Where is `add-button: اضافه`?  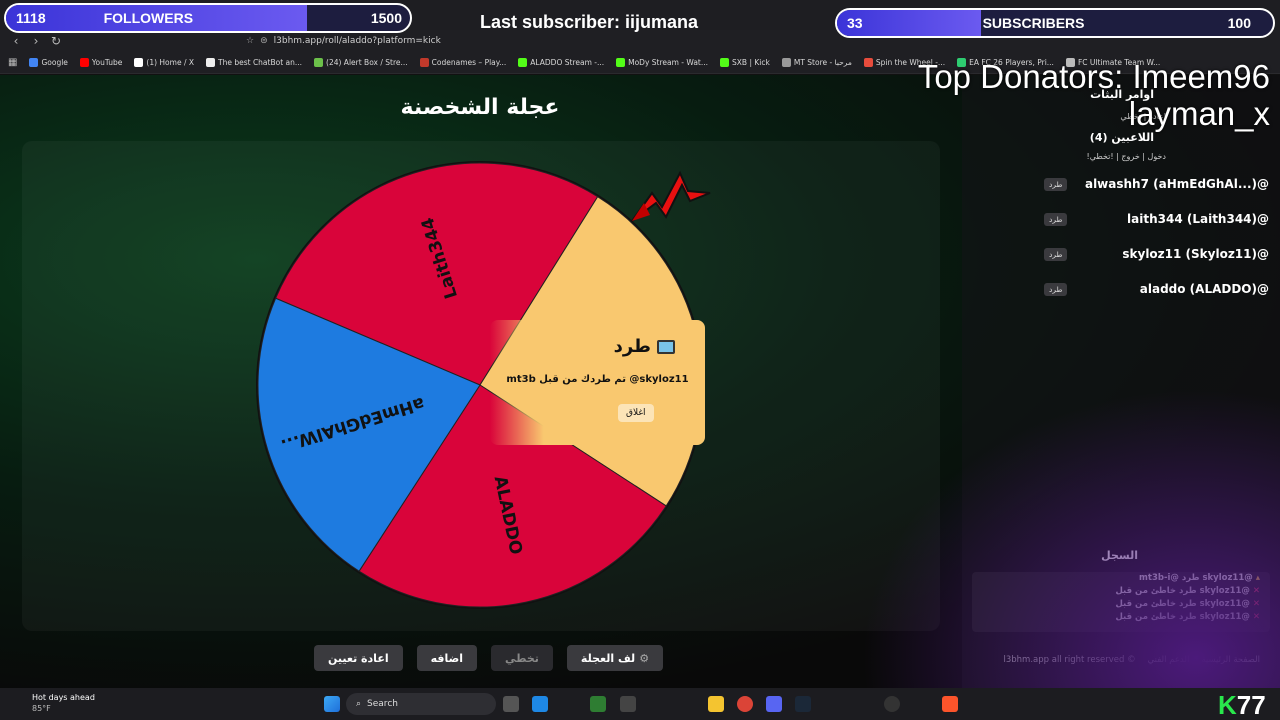
add-button: اضافه is located at coordinates (447, 658).